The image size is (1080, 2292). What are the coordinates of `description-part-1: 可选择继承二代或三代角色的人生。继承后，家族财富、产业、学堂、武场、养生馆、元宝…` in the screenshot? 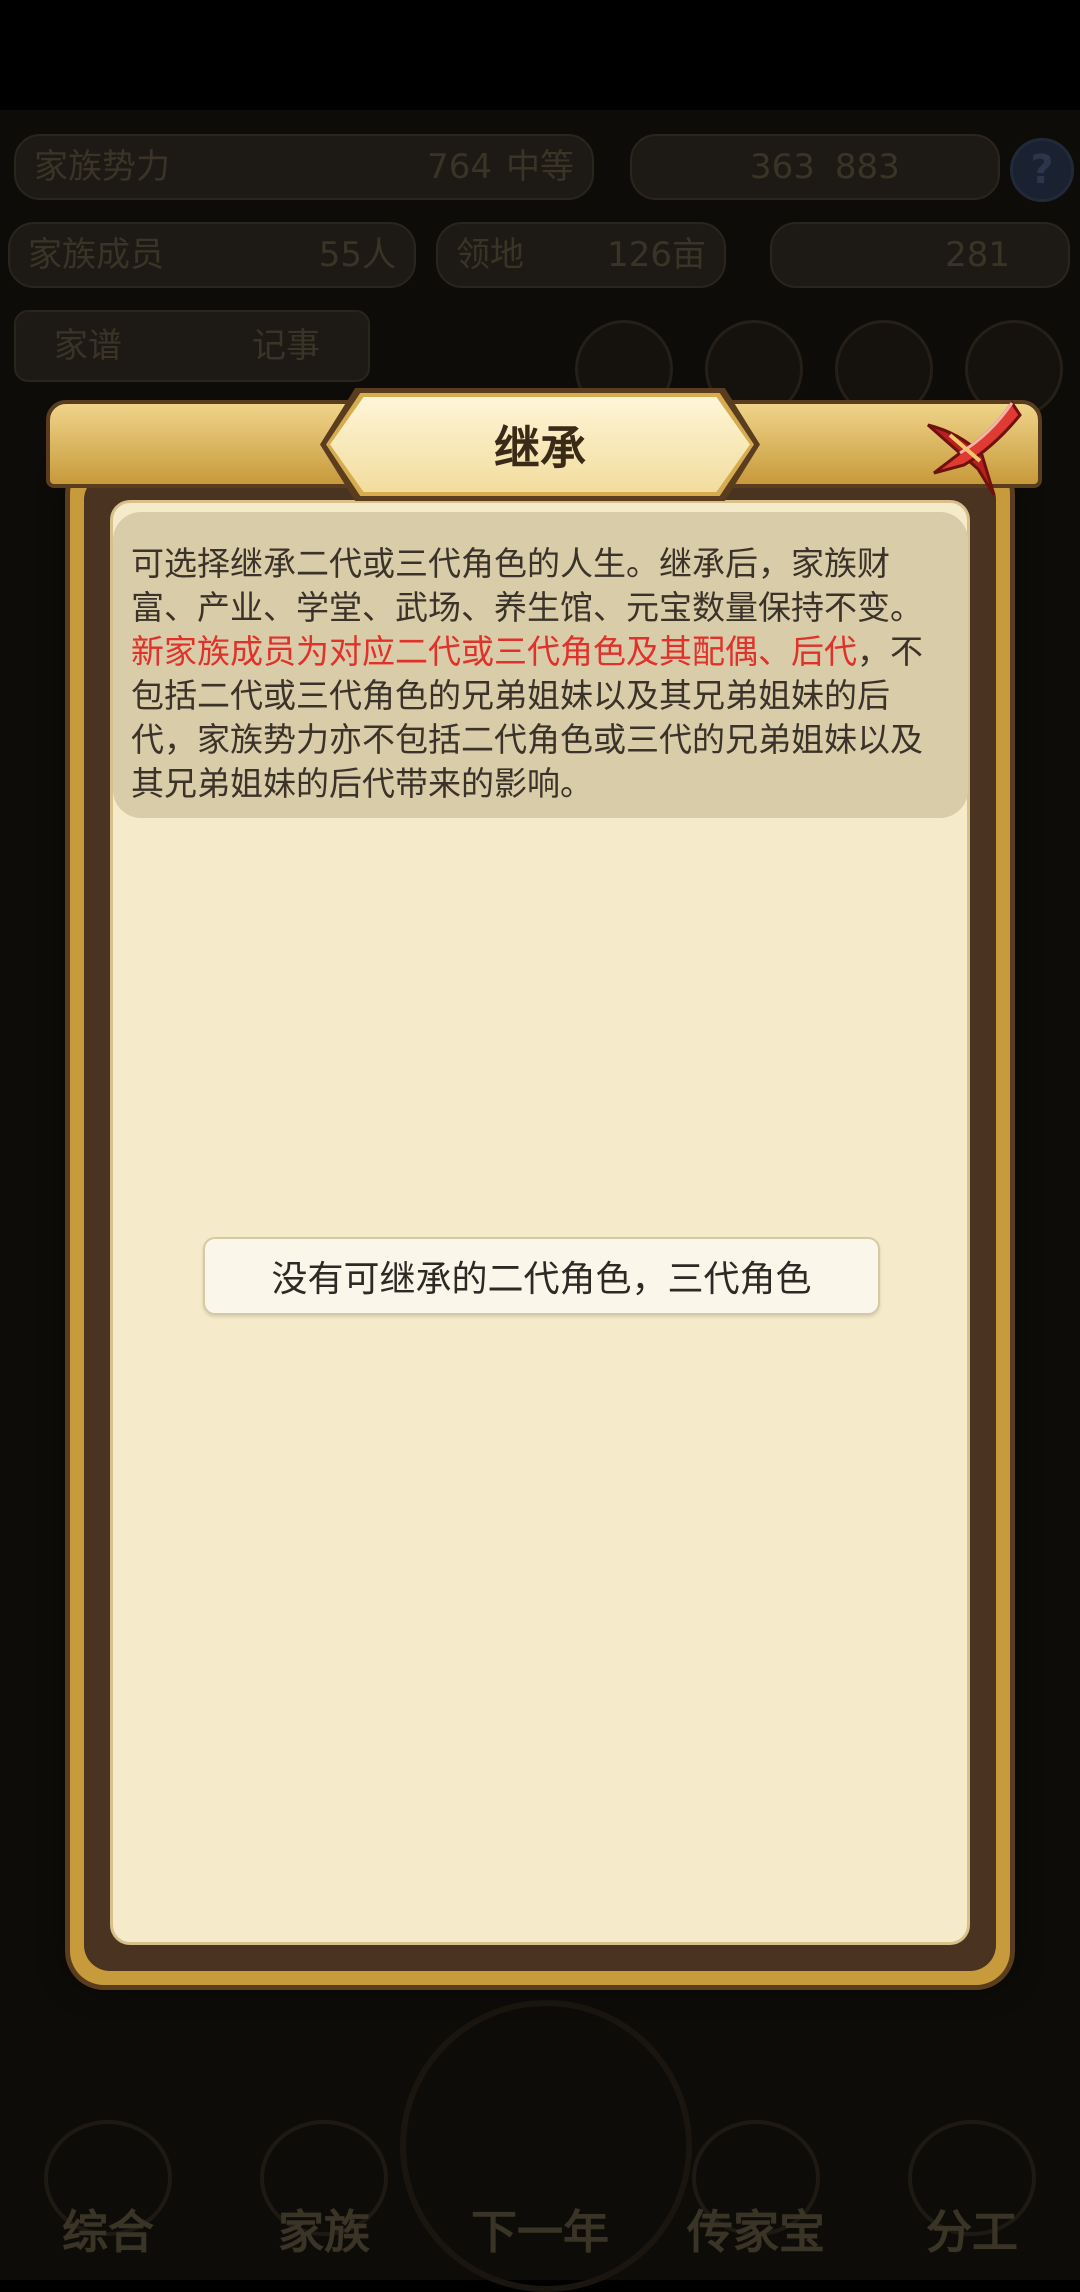 It's located at (527, 585).